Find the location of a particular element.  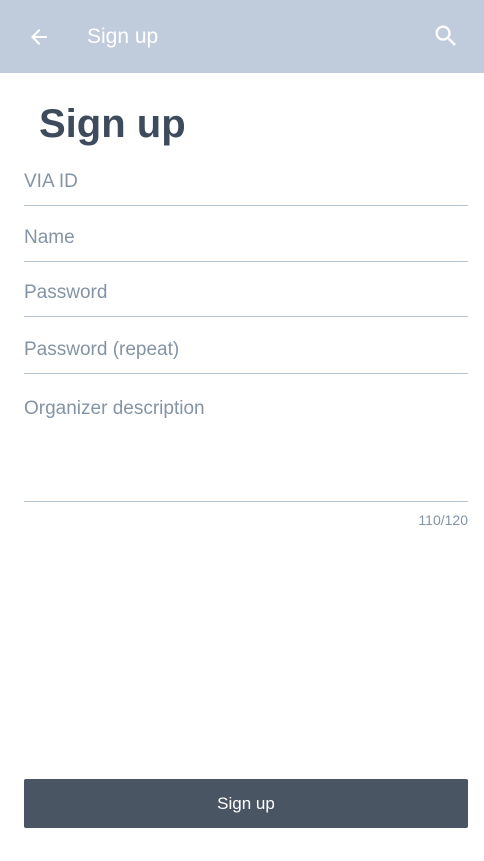

arrow-left-icon is located at coordinates (39, 37).